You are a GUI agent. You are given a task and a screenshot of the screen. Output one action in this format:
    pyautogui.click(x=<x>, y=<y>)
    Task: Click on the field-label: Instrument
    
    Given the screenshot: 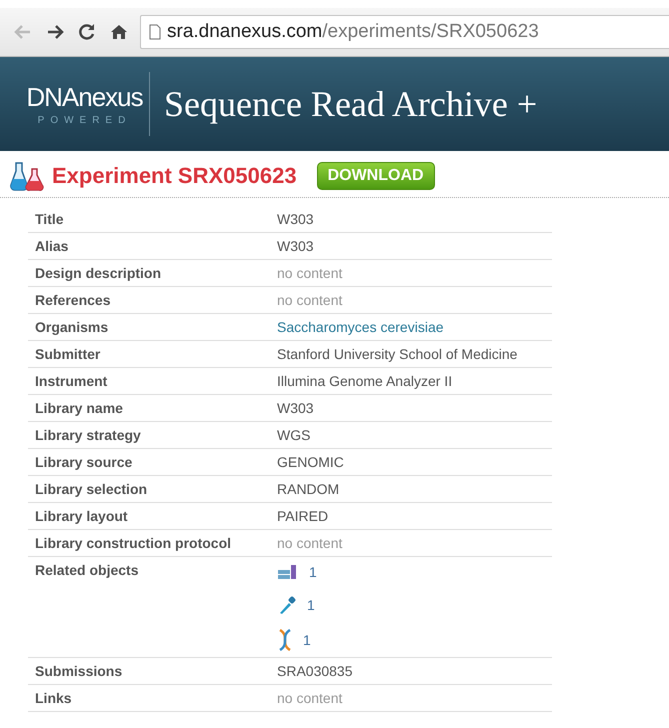 What is the action you would take?
    pyautogui.click(x=71, y=380)
    